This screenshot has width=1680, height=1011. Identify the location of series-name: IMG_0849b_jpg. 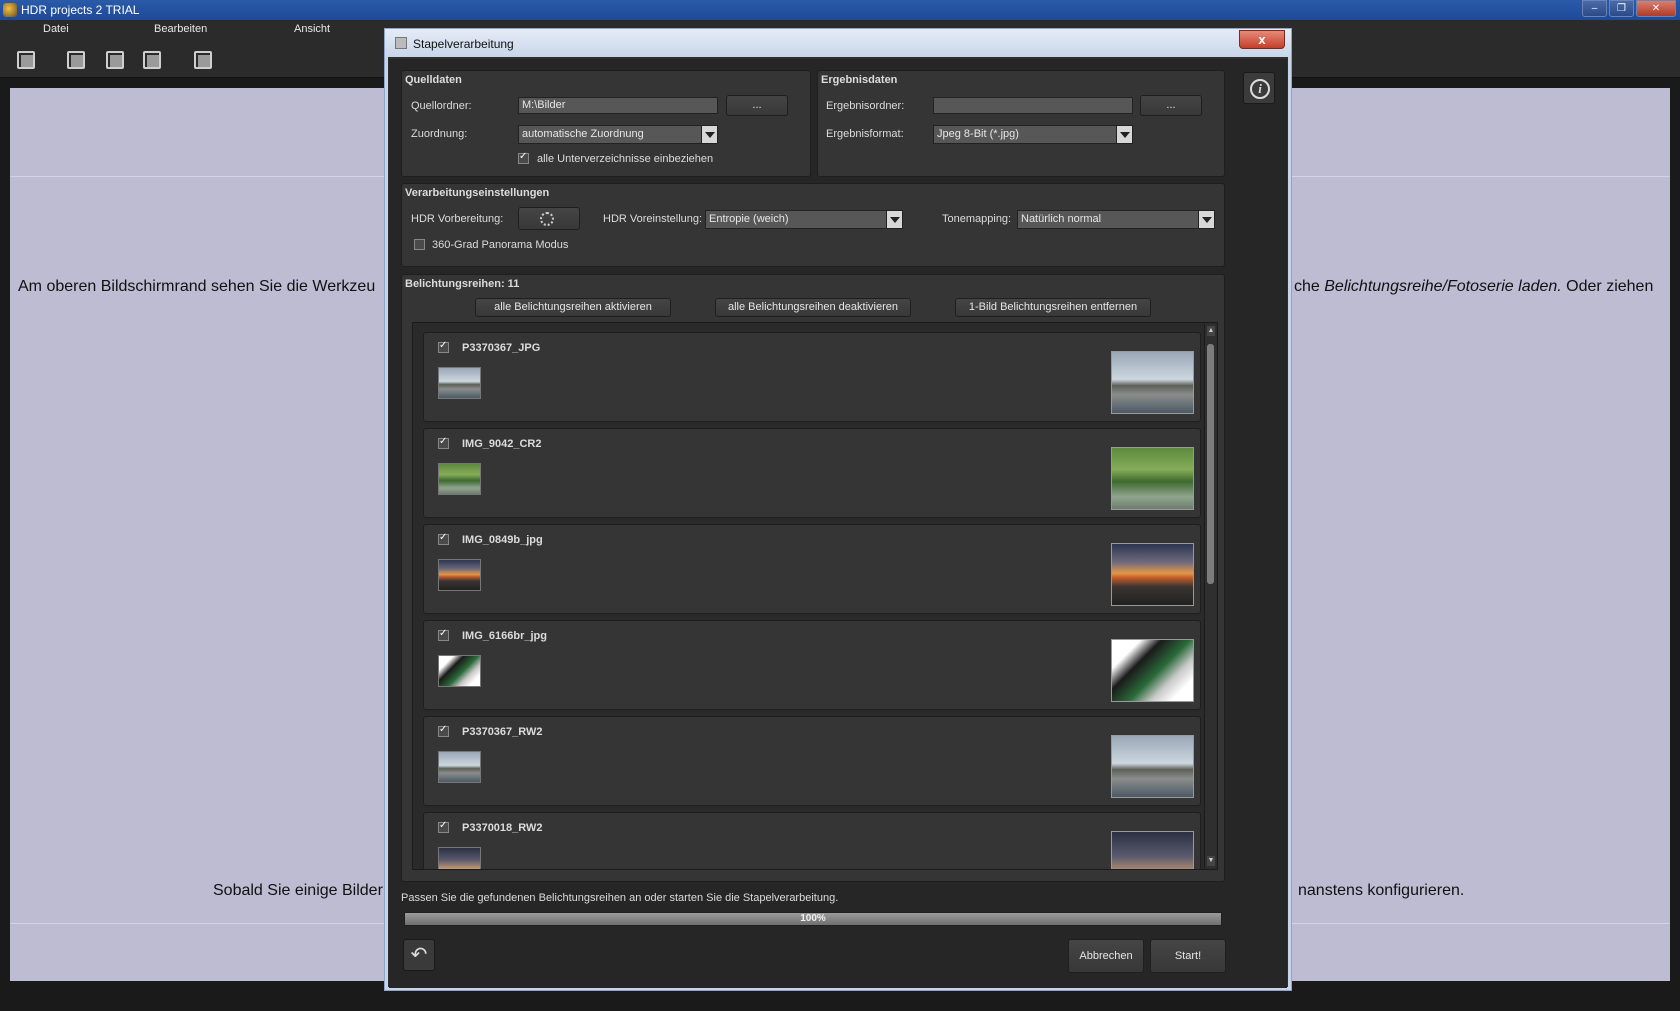
(502, 540).